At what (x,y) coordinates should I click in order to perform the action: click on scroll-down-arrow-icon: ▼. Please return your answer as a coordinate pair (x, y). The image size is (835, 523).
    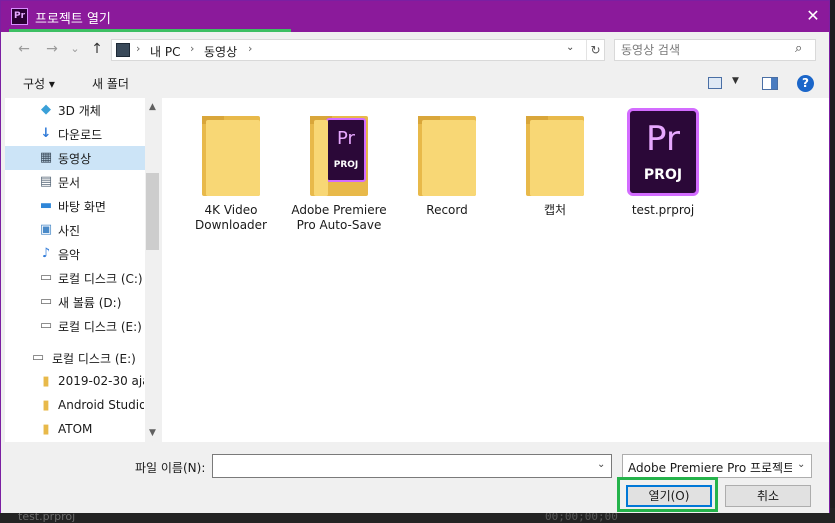
    Looking at the image, I should click on (152, 433).